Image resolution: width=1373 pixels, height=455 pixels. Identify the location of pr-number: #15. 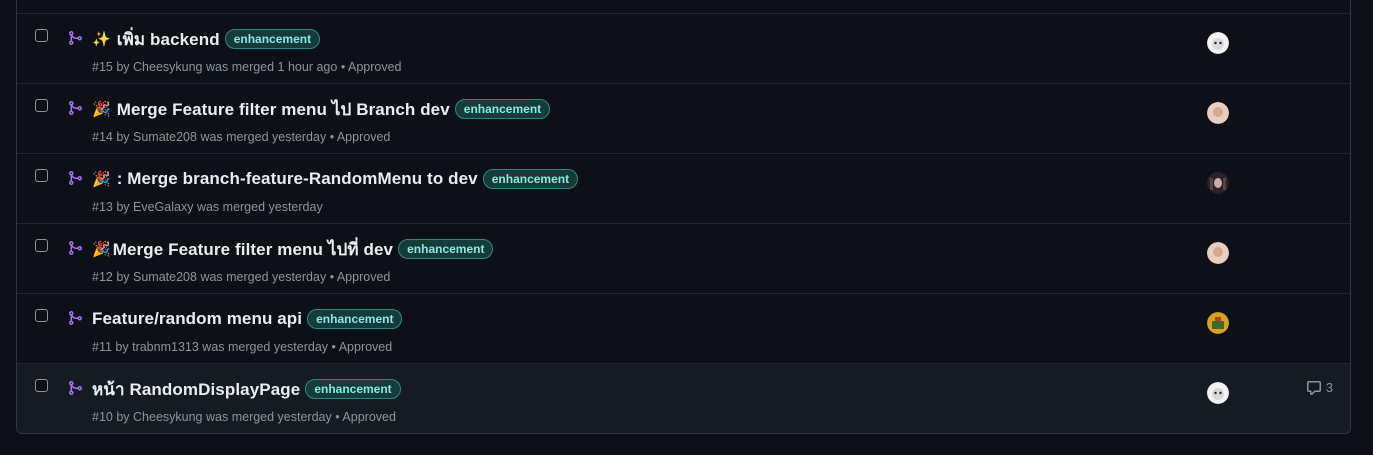
(102, 67).